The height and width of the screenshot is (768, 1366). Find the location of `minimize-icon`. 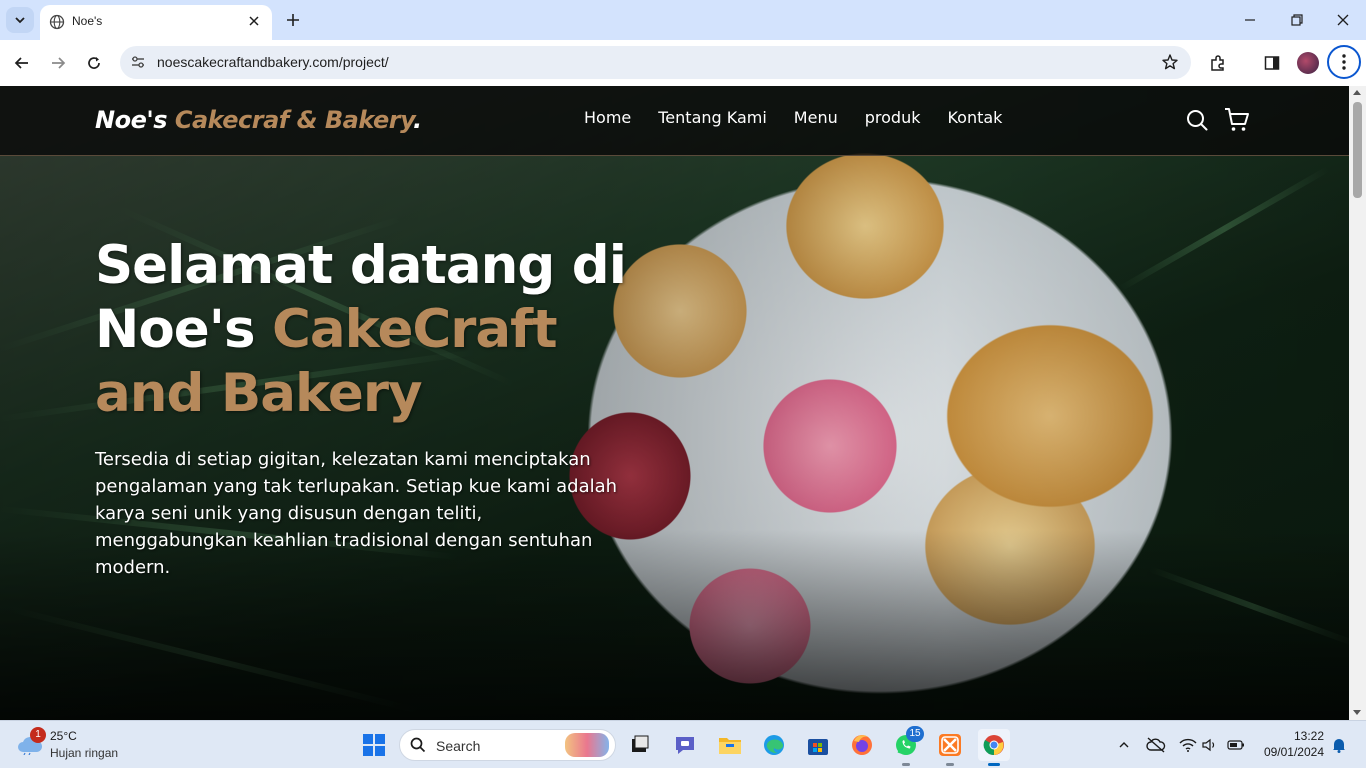

minimize-icon is located at coordinates (1250, 20).